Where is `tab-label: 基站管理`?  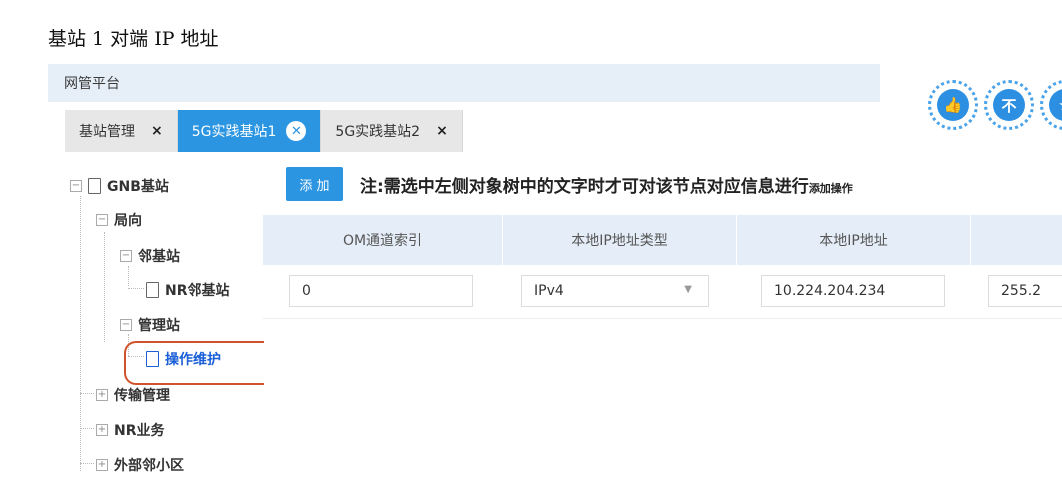 tab-label: 基站管理 is located at coordinates (107, 132).